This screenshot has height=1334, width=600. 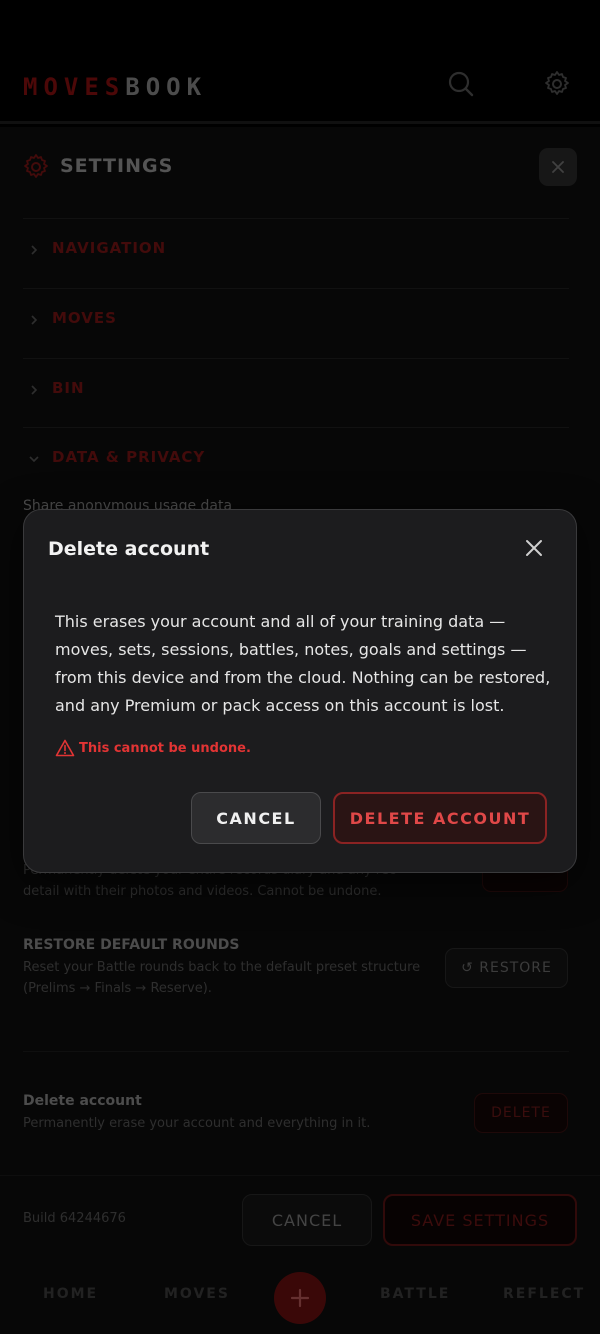 What do you see at coordinates (65, 748) in the screenshot?
I see `warning-triangle-icon` at bounding box center [65, 748].